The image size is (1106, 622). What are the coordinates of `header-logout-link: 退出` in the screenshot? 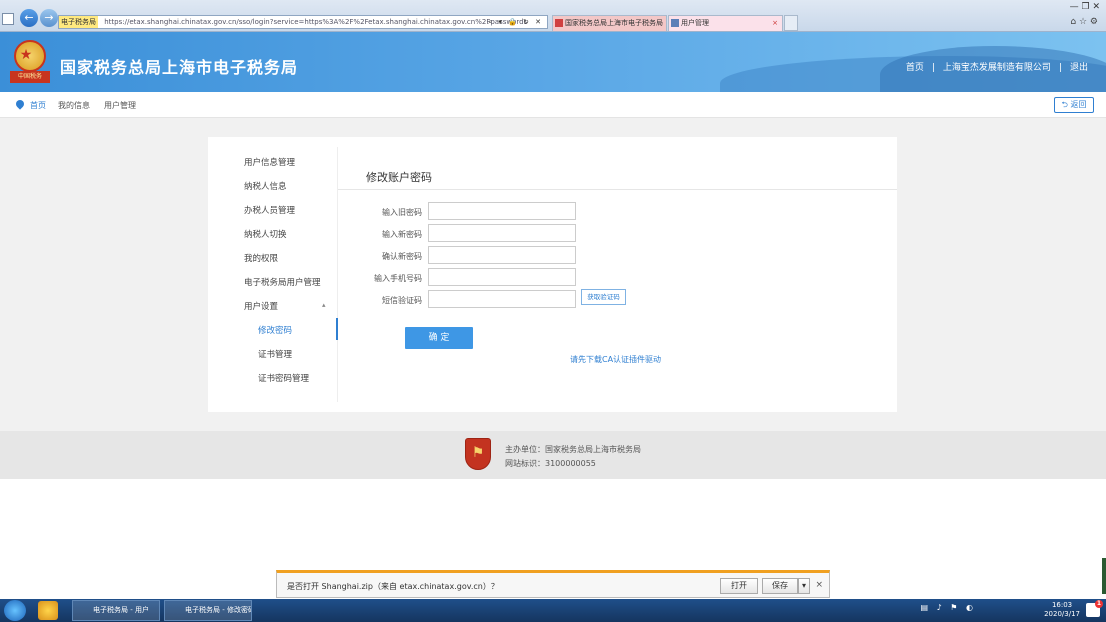 It's located at (1079, 68).